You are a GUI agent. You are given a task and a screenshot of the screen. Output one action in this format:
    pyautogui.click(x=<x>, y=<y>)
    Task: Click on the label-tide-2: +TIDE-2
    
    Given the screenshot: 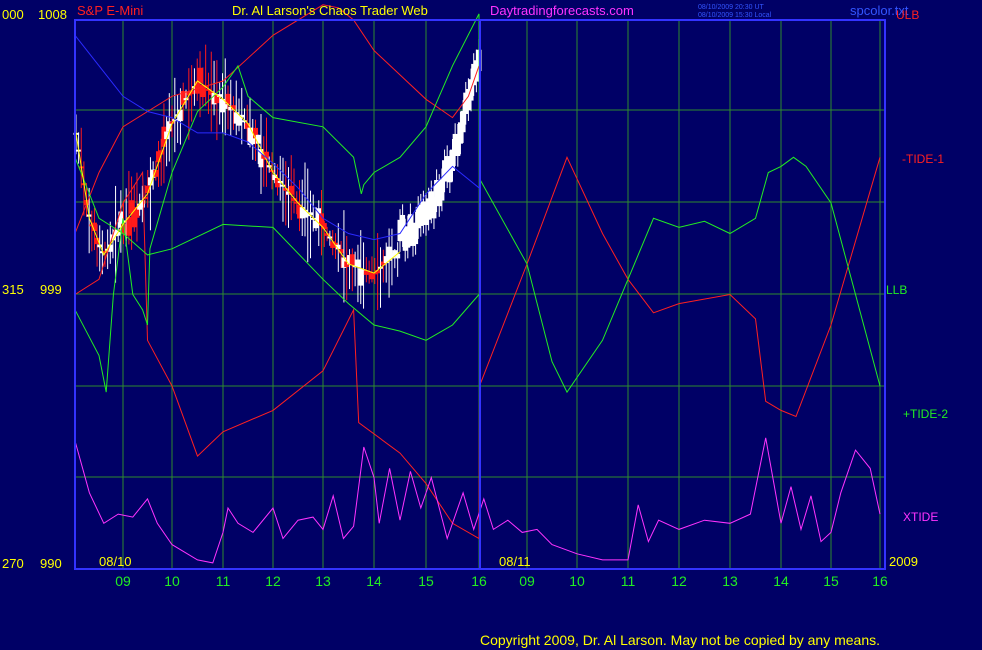 What is the action you would take?
    pyautogui.click(x=925, y=414)
    